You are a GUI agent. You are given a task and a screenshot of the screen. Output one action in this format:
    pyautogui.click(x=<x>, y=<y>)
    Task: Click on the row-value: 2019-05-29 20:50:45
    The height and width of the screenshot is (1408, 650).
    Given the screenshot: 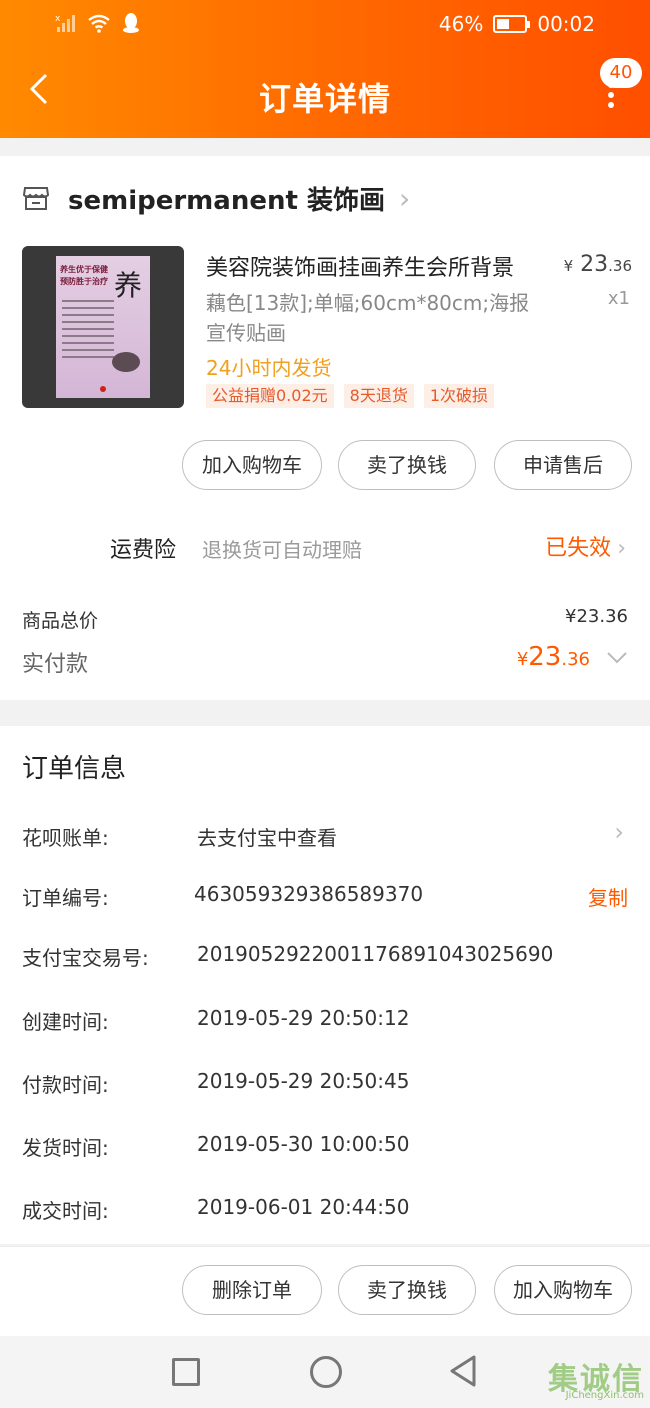 What is the action you would take?
    pyautogui.click(x=303, y=1081)
    